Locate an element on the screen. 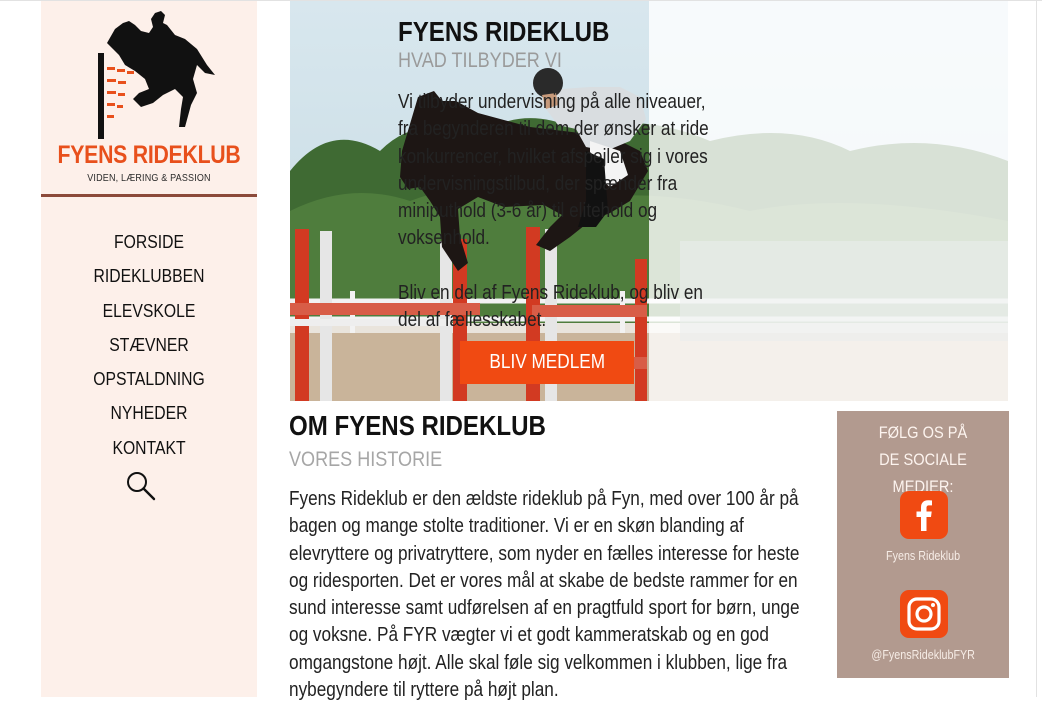 The image size is (1042, 704). about-subtitle: VORES HISTORIE is located at coordinates (366, 459).